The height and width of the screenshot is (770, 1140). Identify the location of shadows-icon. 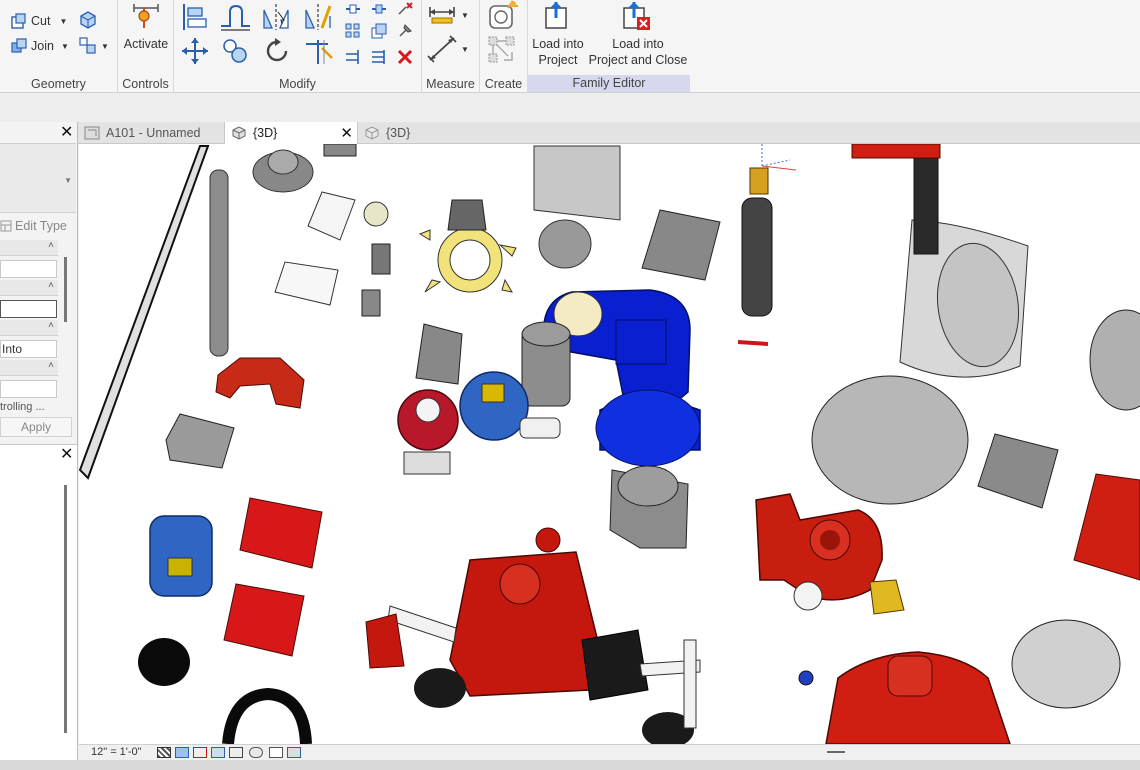
(218, 752).